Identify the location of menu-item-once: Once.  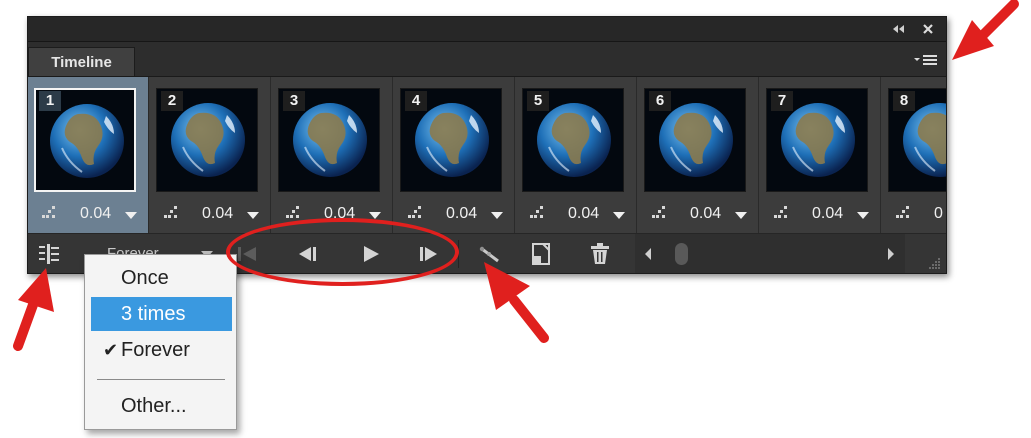
(161, 278).